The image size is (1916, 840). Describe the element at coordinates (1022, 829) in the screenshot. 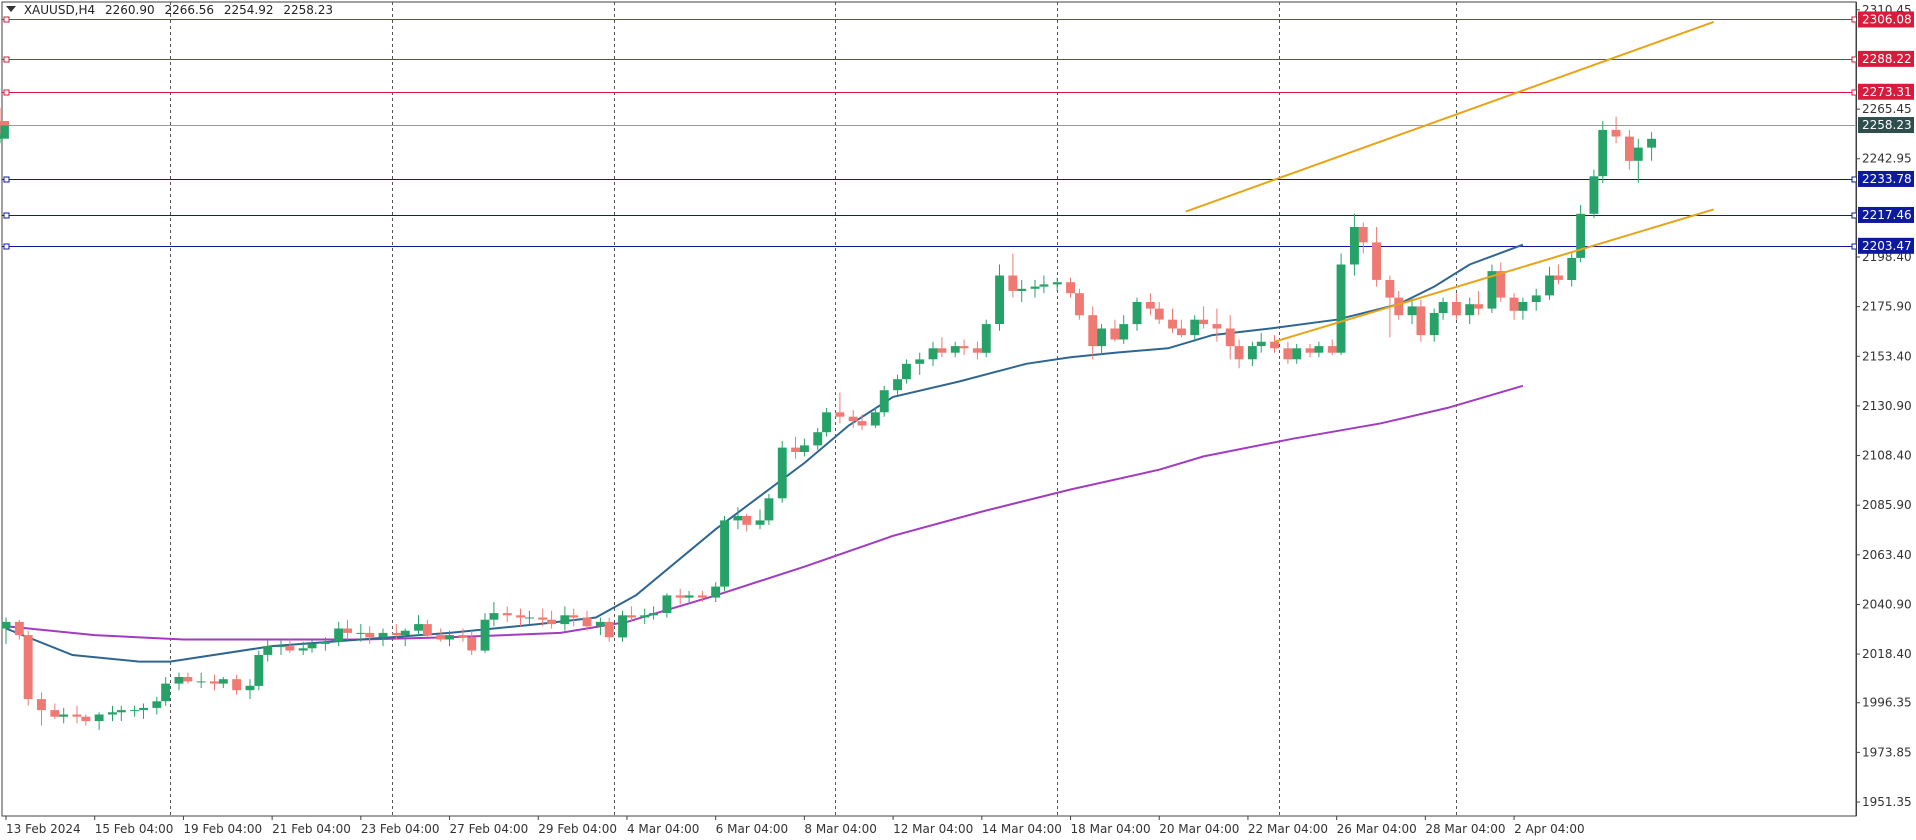

I see `x-tick-label: 14 Mar 04:00` at that location.